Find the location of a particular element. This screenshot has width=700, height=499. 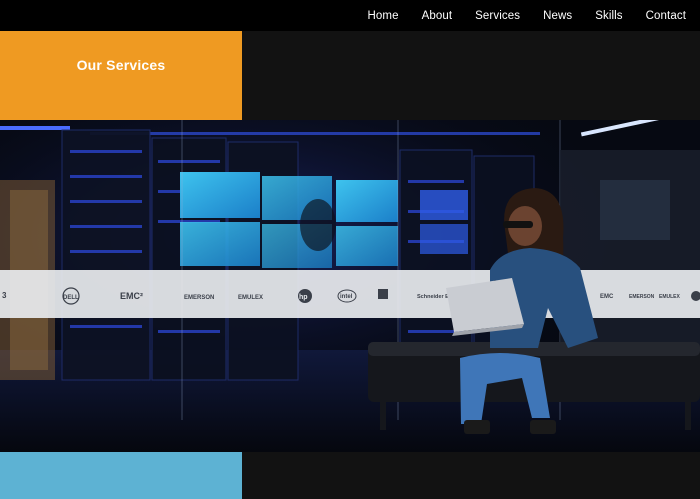

logo-hp: hp is located at coordinates (303, 297).